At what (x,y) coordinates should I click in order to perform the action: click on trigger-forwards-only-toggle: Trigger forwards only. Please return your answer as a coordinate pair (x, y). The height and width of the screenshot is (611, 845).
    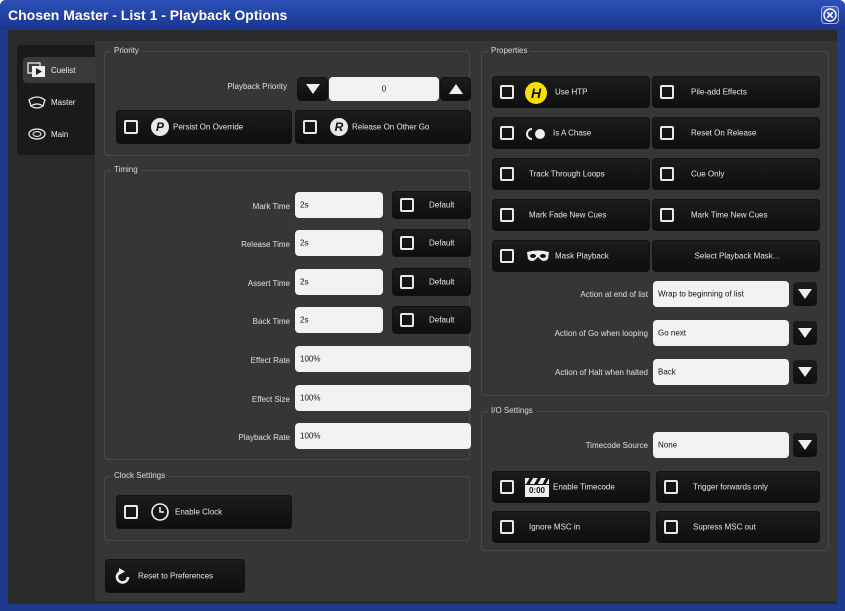
    Looking at the image, I should click on (738, 487).